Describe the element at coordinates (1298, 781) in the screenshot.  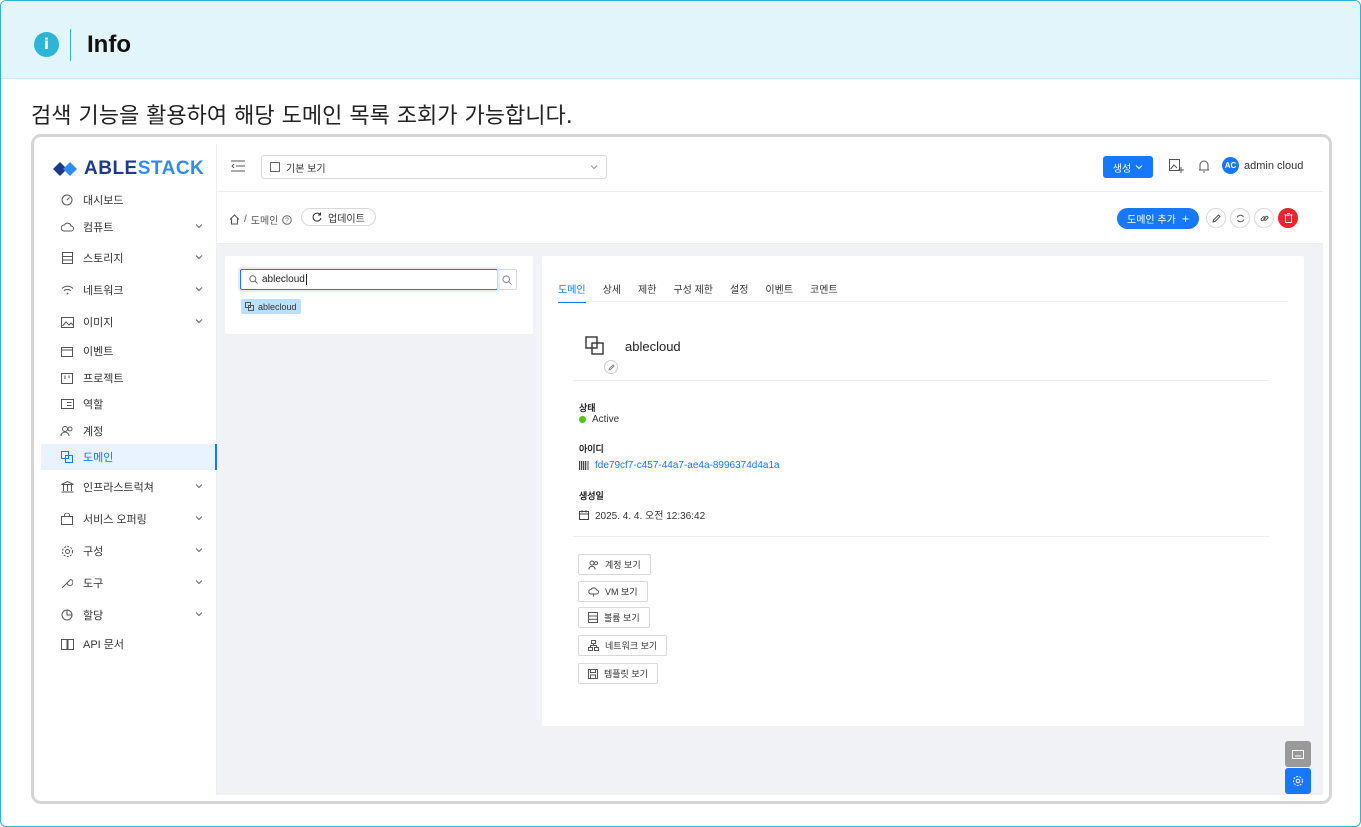
I see `settings-fab-button` at that location.